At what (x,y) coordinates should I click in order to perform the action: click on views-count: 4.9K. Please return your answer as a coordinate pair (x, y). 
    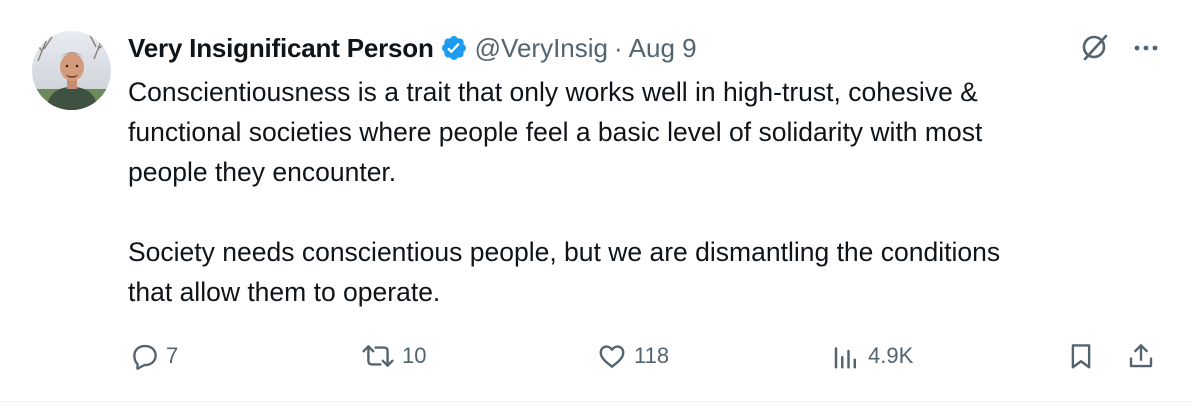
    Looking at the image, I should click on (891, 355).